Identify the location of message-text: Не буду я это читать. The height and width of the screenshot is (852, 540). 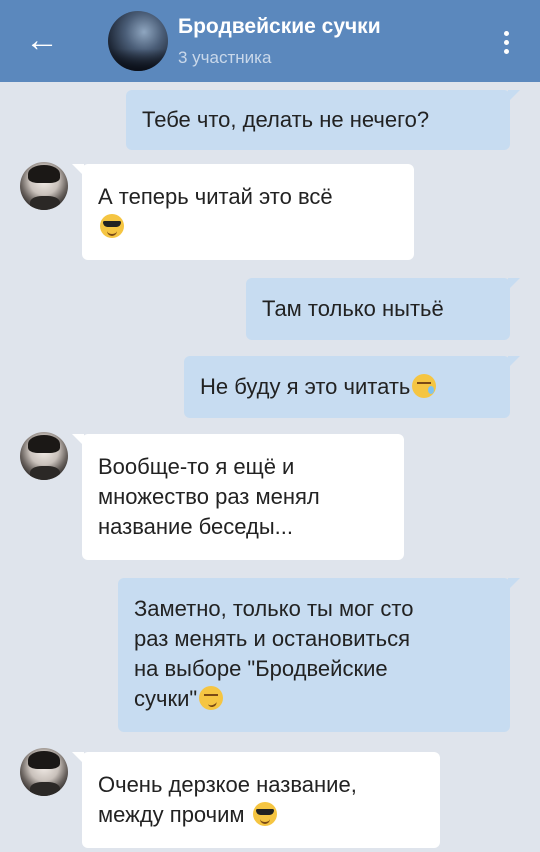
(305, 386).